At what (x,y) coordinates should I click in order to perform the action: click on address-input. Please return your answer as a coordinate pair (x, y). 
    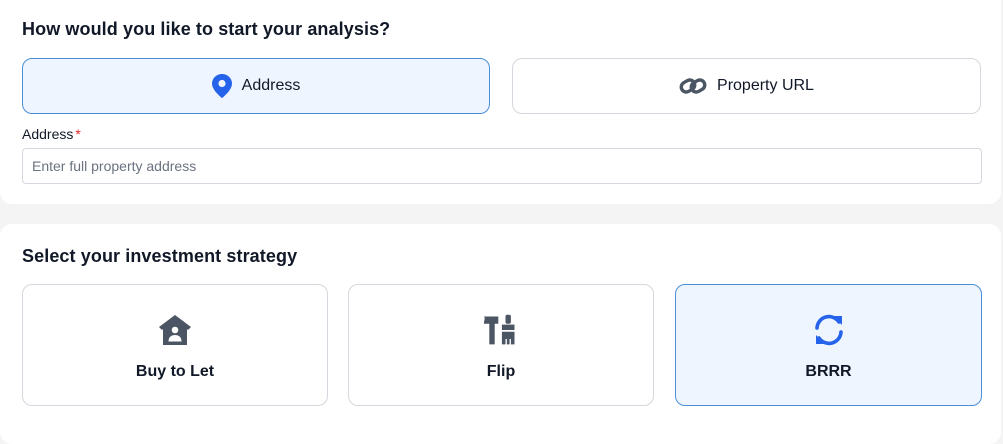
    Looking at the image, I should click on (502, 166).